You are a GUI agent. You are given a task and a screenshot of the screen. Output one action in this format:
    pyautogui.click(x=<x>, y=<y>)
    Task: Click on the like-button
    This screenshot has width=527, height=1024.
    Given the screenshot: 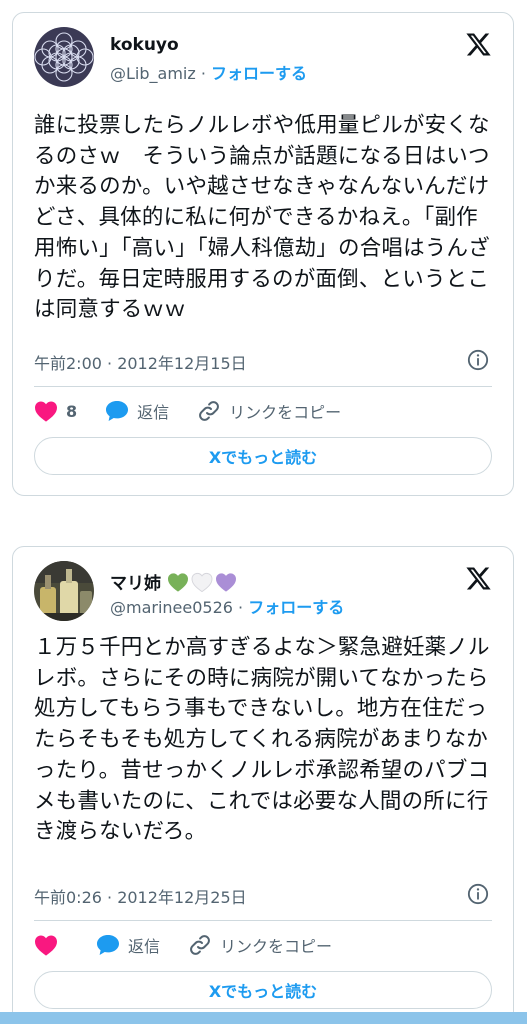 What is the action you would take?
    pyautogui.click(x=50, y=945)
    